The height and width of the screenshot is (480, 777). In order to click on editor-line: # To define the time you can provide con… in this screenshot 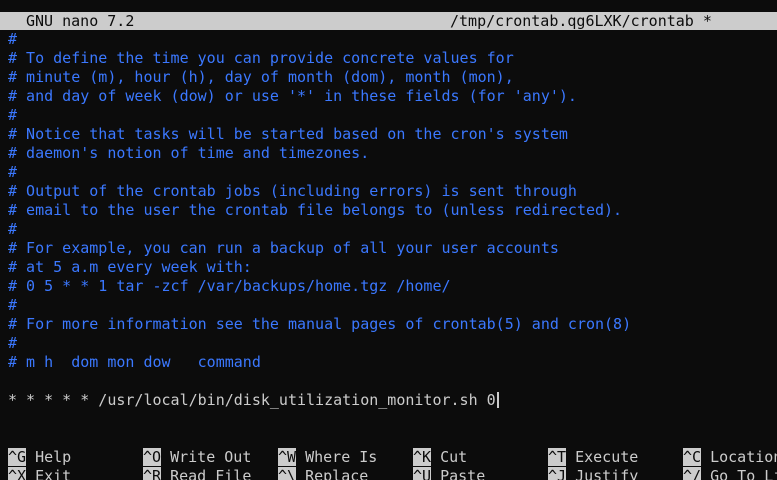, I will do `click(392, 58)`.